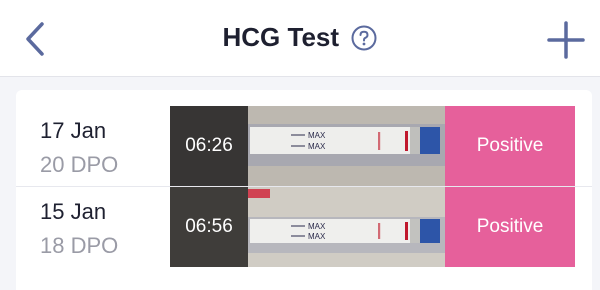  I want to click on test-photo: MAX MAX 06:56, so click(307, 227).